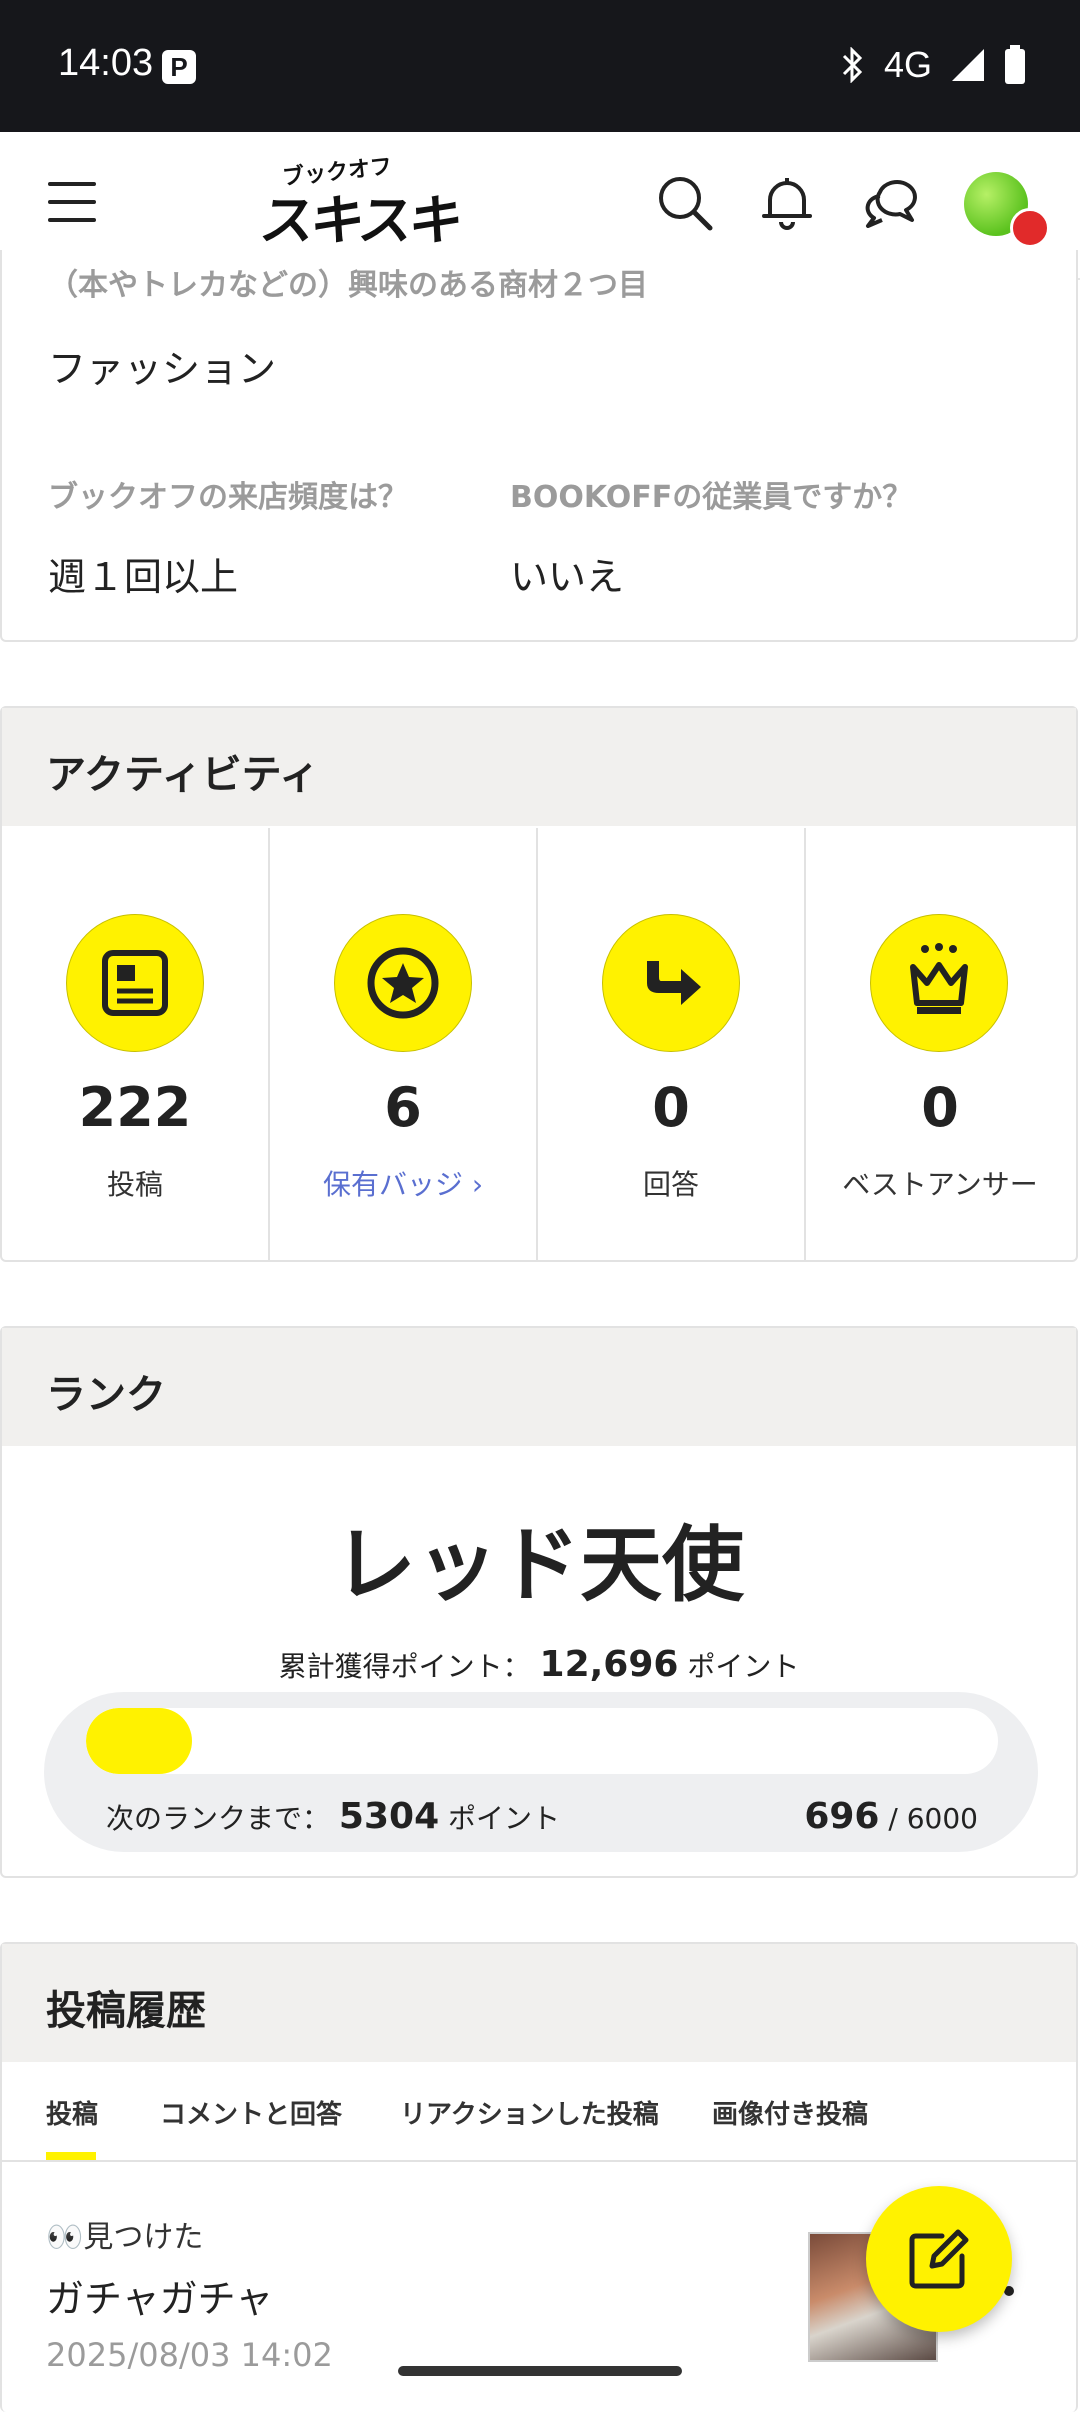 This screenshot has width=1080, height=2412. I want to click on signal-icon, so click(968, 65).